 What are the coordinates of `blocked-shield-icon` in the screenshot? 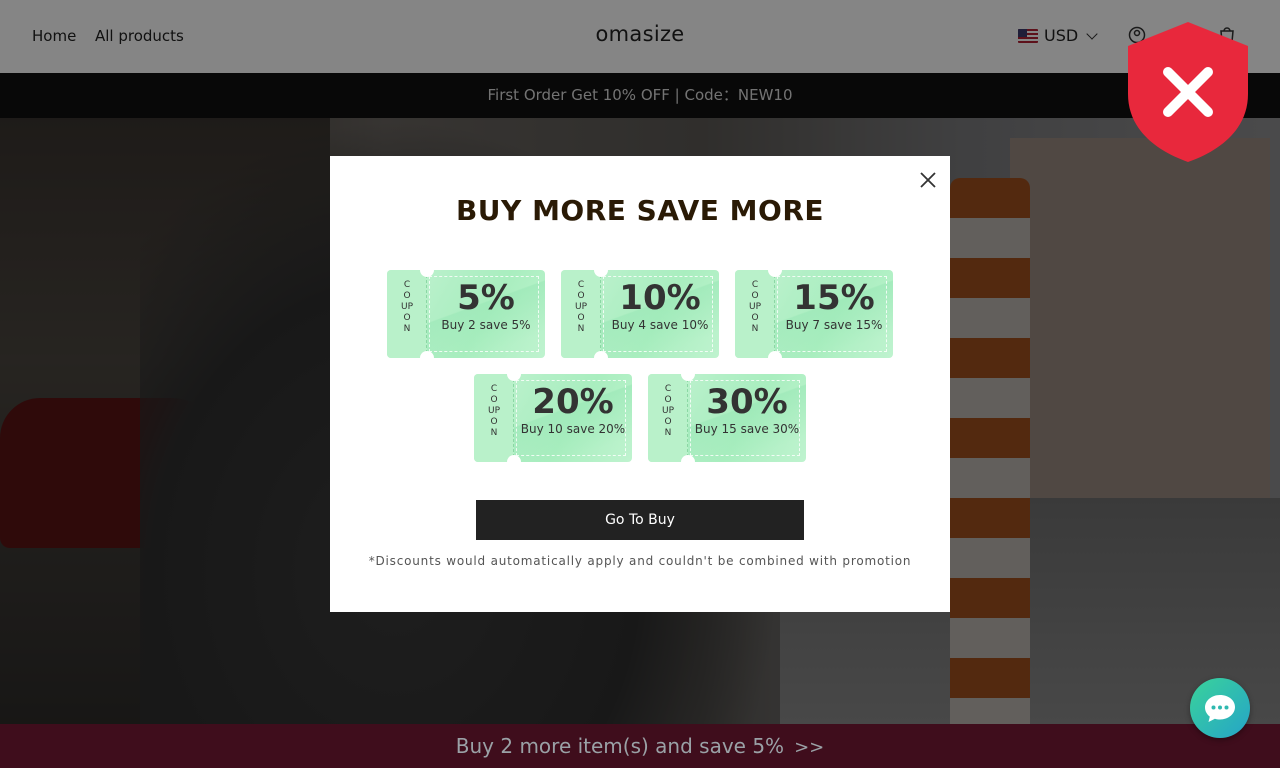 It's located at (1188, 92).